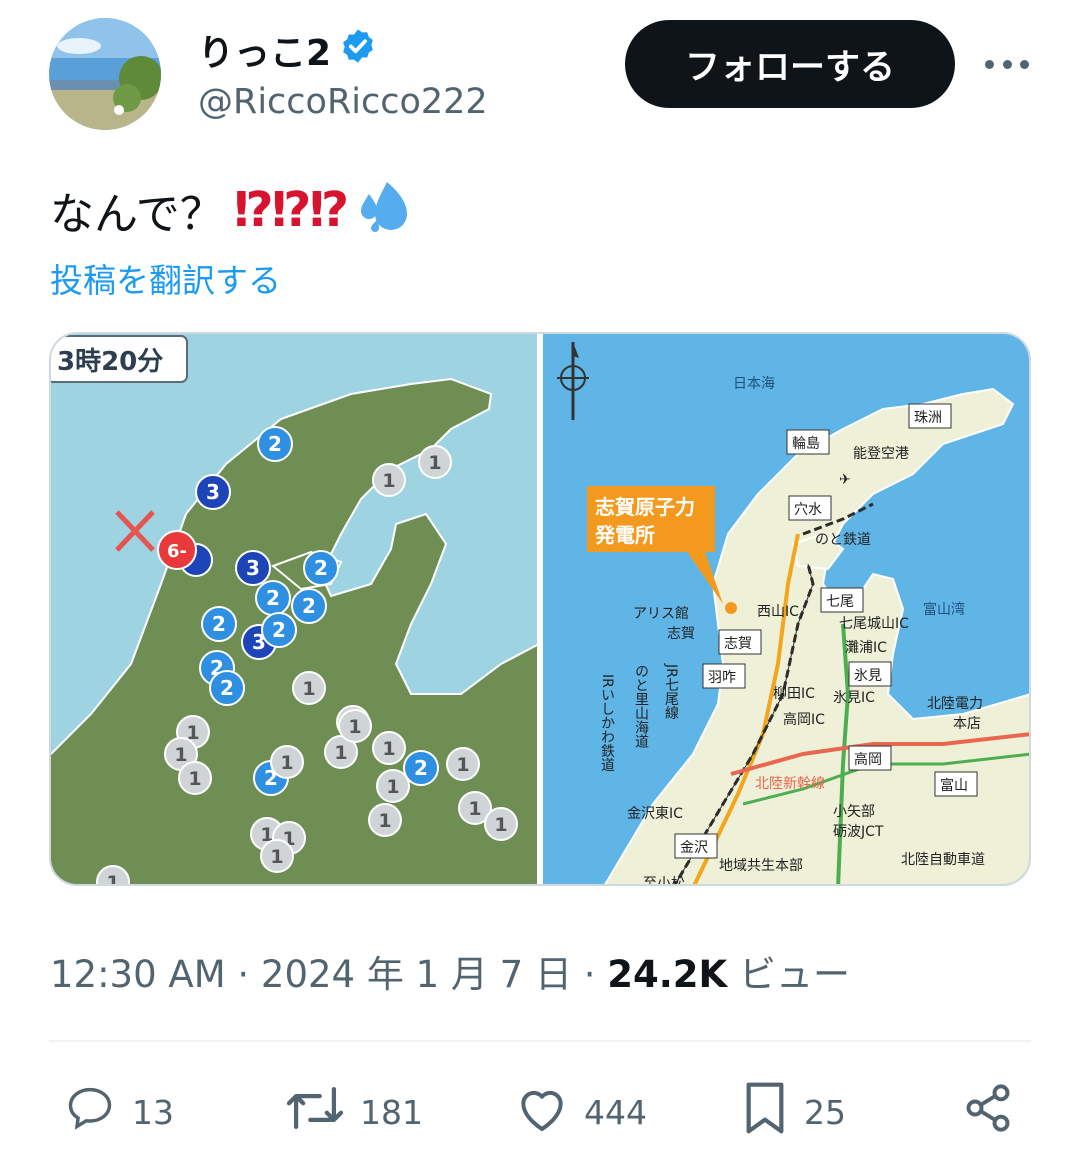 The width and height of the screenshot is (1080, 1165). Describe the element at coordinates (153, 1112) in the screenshot. I see `reply-count: 13` at that location.